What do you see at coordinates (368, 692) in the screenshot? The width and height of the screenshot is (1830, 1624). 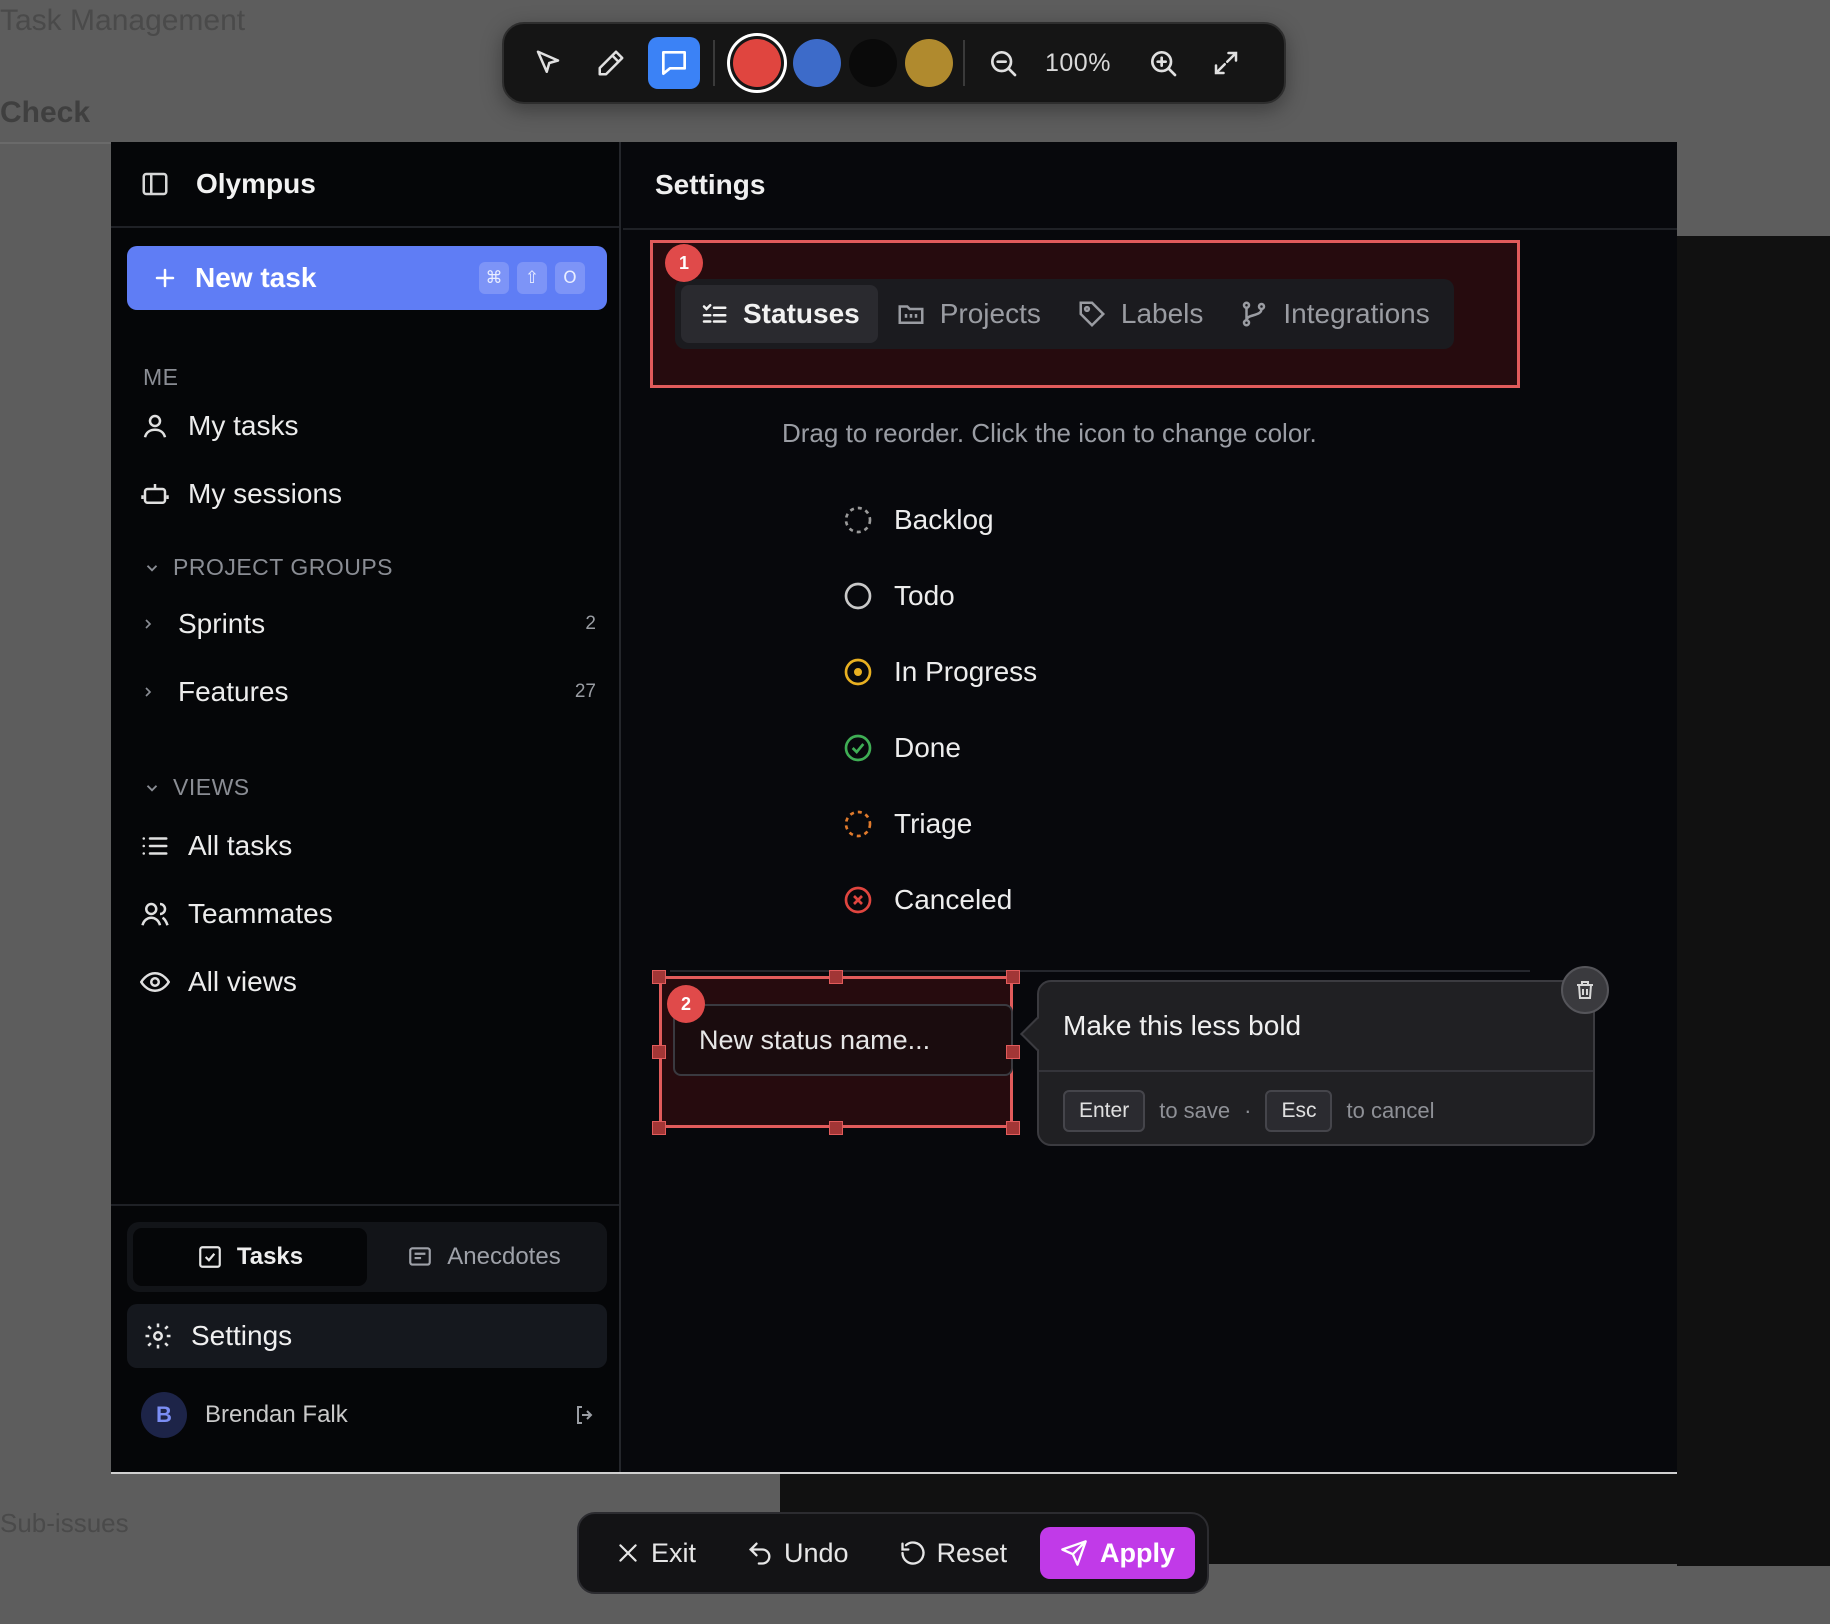 I see `sidebar-group-features: Features 27` at bounding box center [368, 692].